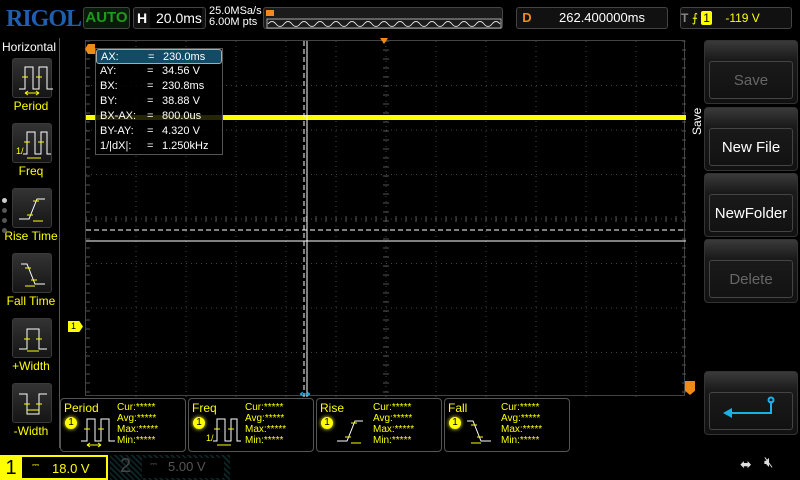 Image resolution: width=800 pixels, height=480 pixels. Describe the element at coordinates (749, 407) in the screenshot. I see `back-arrow-icon` at that location.